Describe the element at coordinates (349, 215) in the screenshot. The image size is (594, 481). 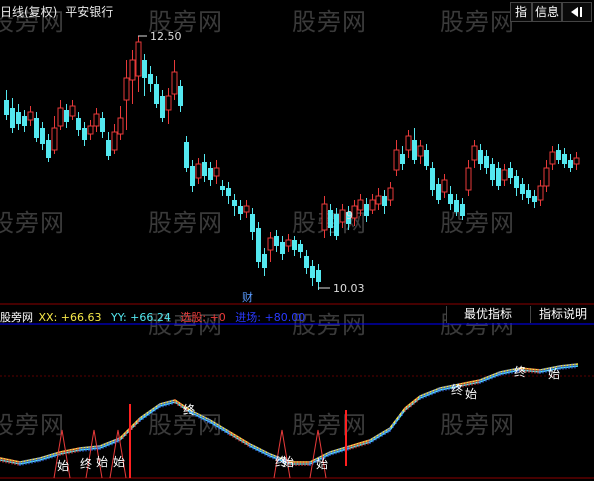
I see `mid-price-label: 9` at that location.